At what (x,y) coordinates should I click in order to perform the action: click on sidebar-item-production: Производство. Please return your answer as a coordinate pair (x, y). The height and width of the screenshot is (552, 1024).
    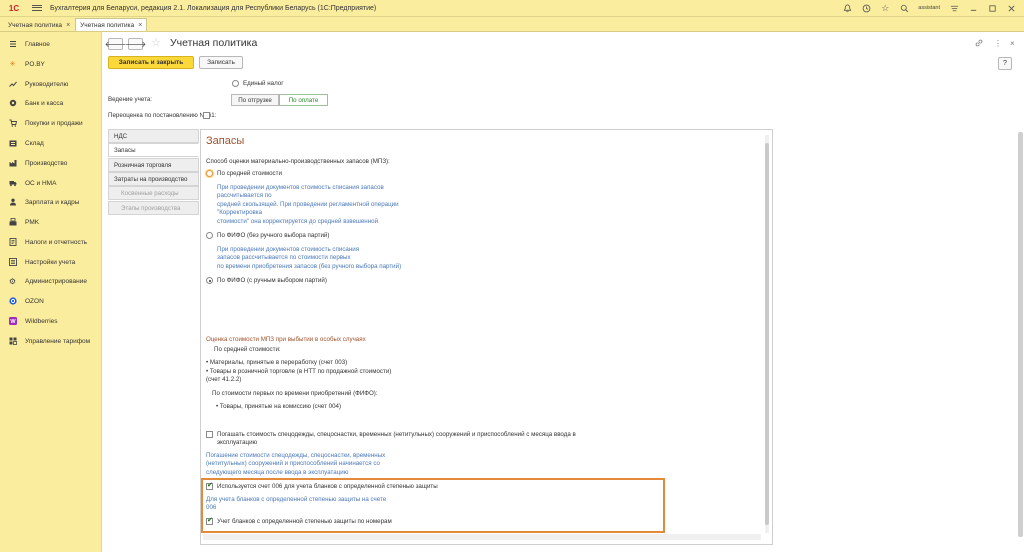
    Looking at the image, I should click on (51, 163).